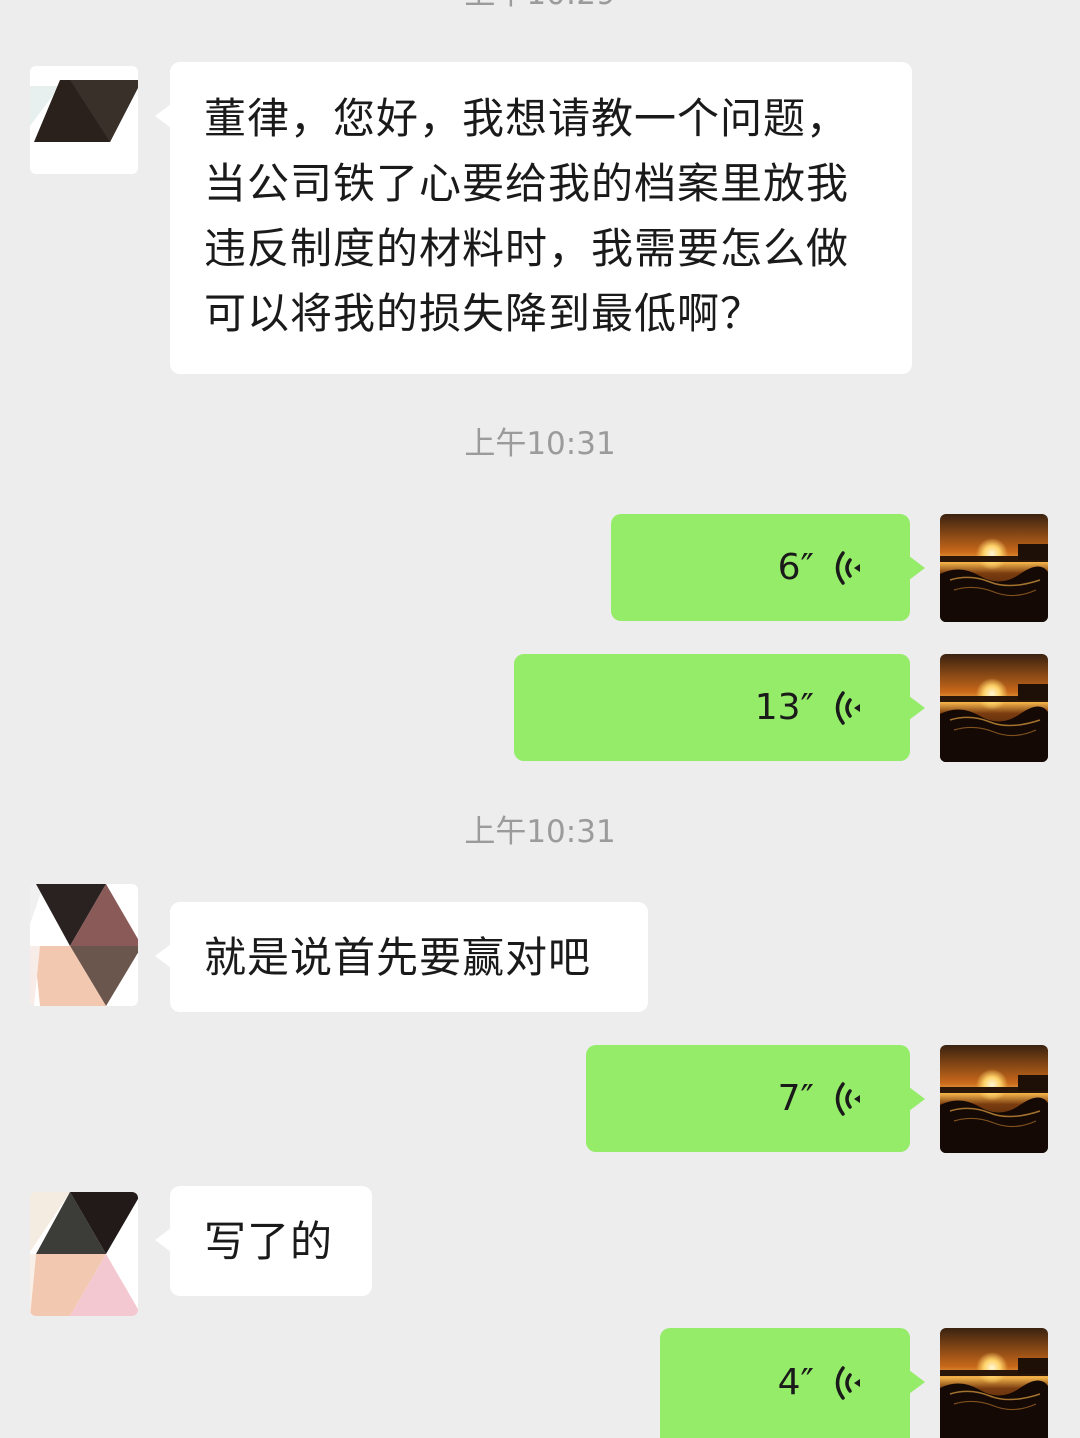 The image size is (1080, 1438). What do you see at coordinates (719, 707) in the screenshot?
I see `voice-message-bubble: 13″` at bounding box center [719, 707].